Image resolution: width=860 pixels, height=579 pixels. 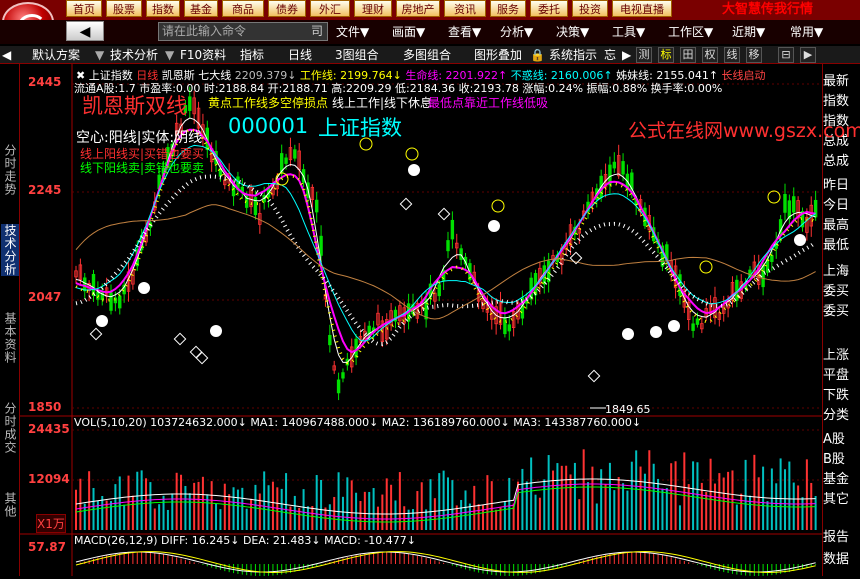 What do you see at coordinates (836, 223) in the screenshot?
I see `right-item-7: 最高` at bounding box center [836, 223].